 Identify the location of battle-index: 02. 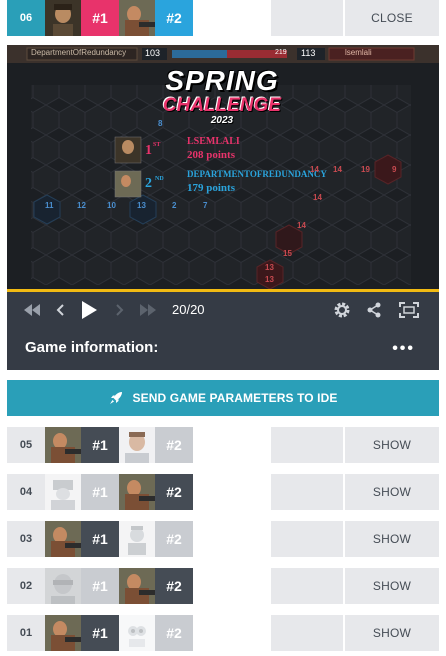
(26, 586).